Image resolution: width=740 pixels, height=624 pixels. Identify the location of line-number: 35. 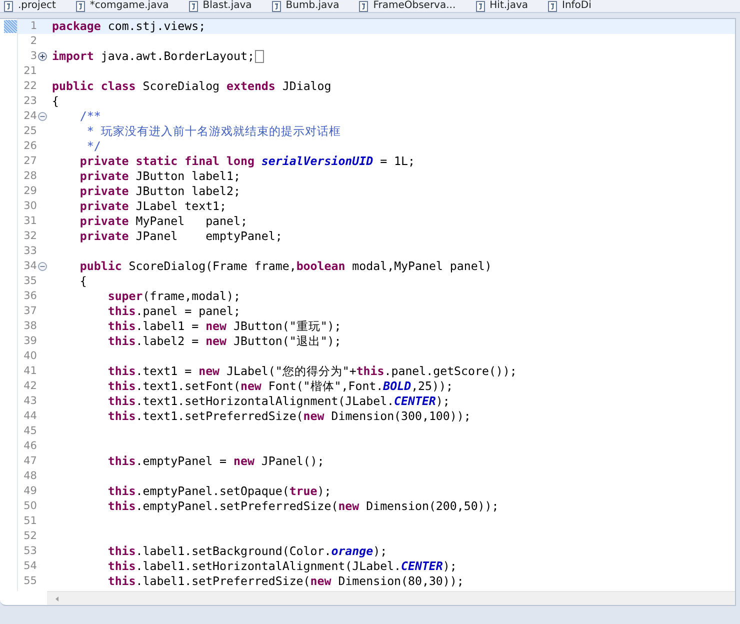
(30, 281).